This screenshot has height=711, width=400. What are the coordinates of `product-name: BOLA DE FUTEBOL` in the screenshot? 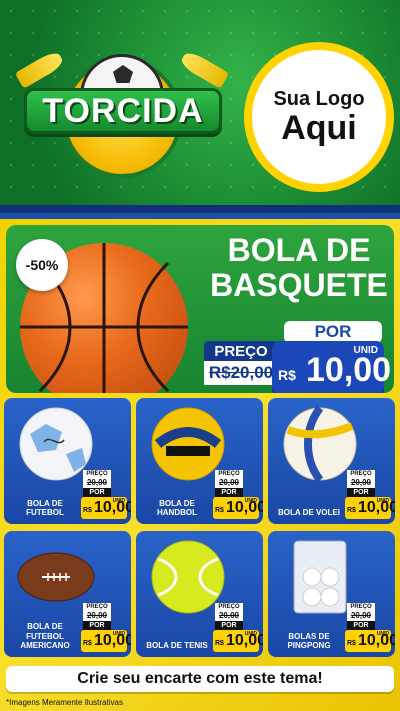 It's located at (45, 508).